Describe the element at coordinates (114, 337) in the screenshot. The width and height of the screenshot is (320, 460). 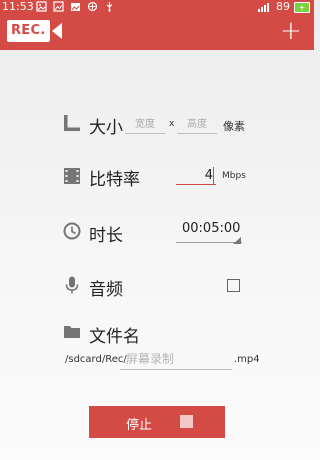
I see `filename-label: 文件名` at that location.